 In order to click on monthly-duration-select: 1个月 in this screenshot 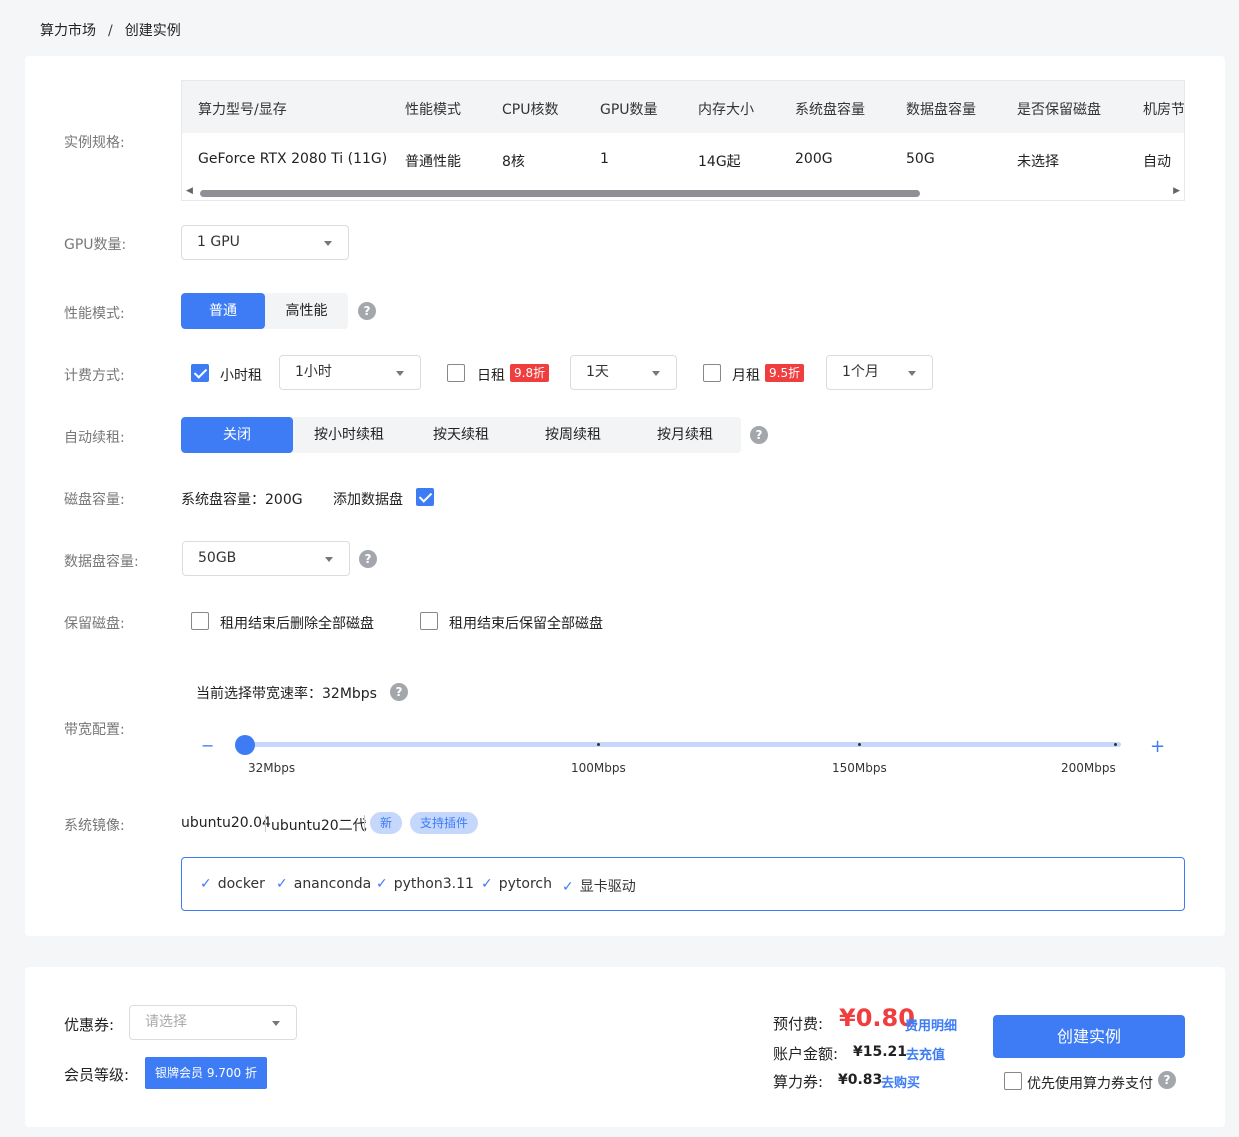, I will do `click(879, 372)`.